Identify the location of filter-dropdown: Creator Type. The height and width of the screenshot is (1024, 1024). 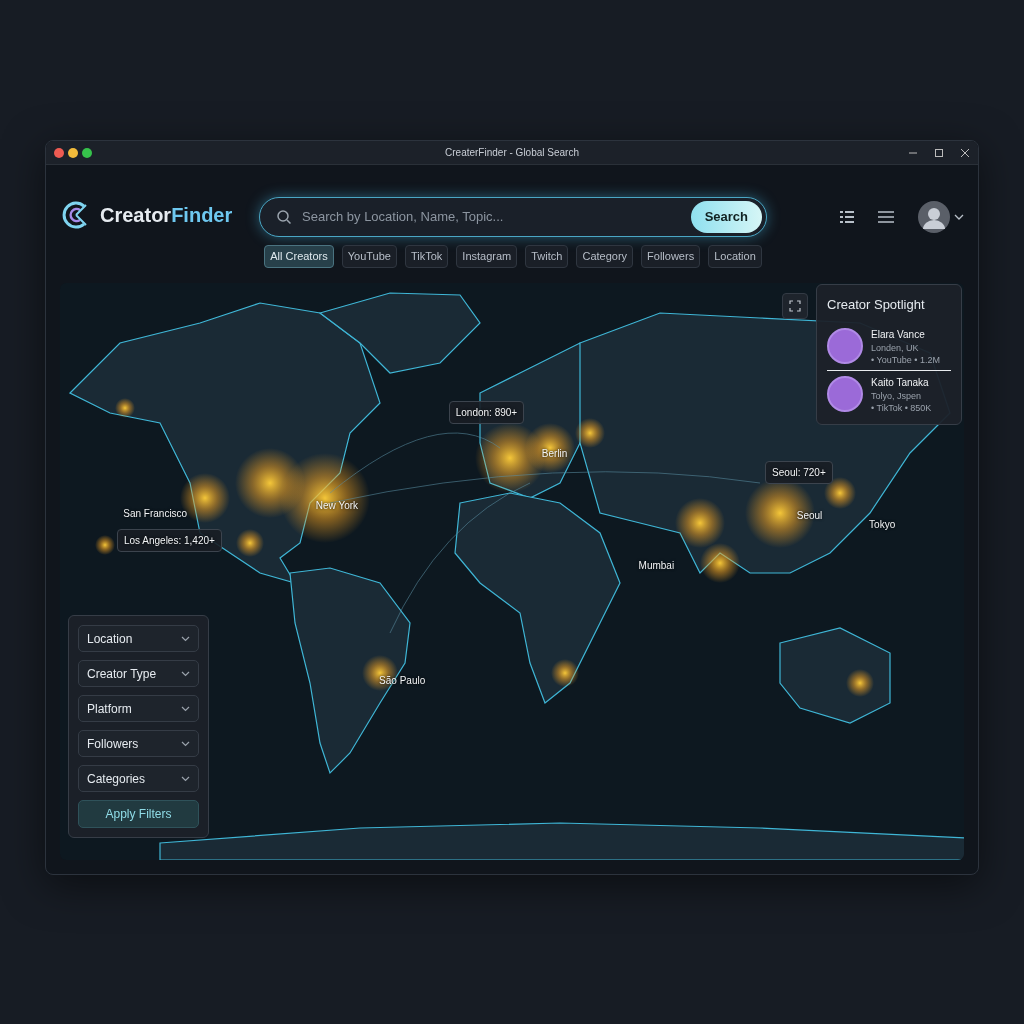
(138, 673).